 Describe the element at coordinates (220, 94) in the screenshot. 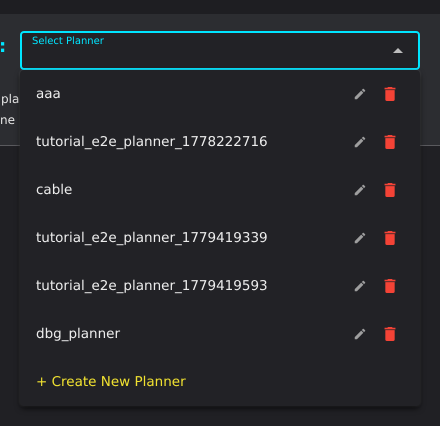

I see `menu-item: aaa` at that location.